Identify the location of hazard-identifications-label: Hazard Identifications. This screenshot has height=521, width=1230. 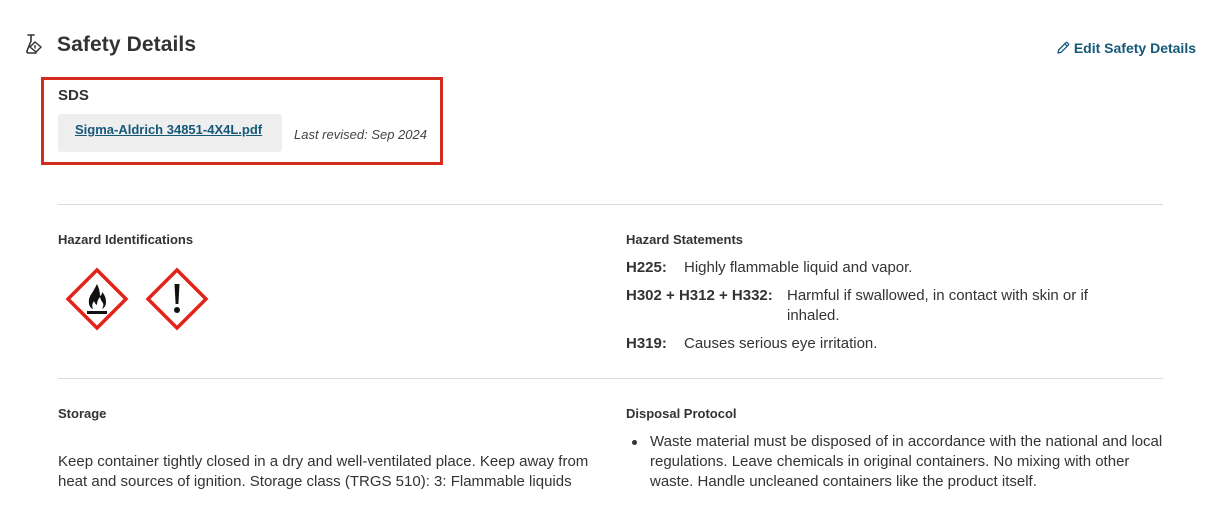
(126, 239).